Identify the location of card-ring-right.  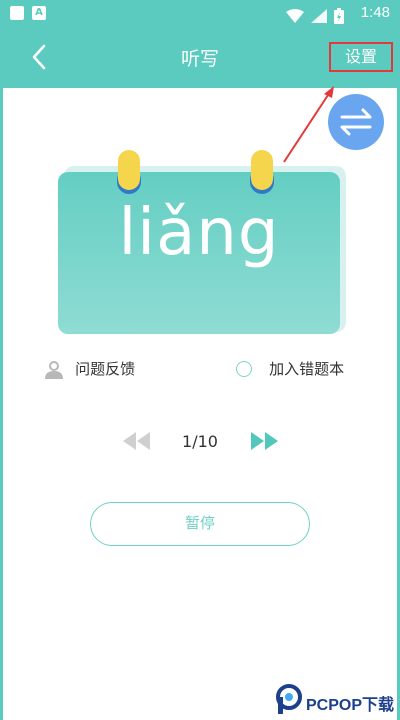
(262, 172).